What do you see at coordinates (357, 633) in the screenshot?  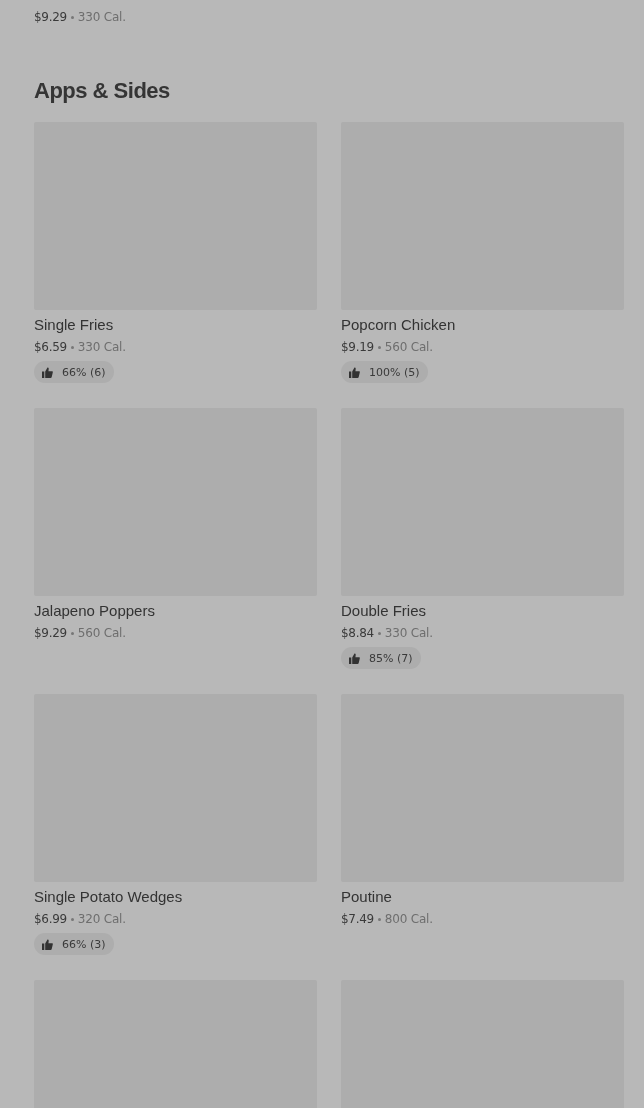 I see `item-price: $8.84` at bounding box center [357, 633].